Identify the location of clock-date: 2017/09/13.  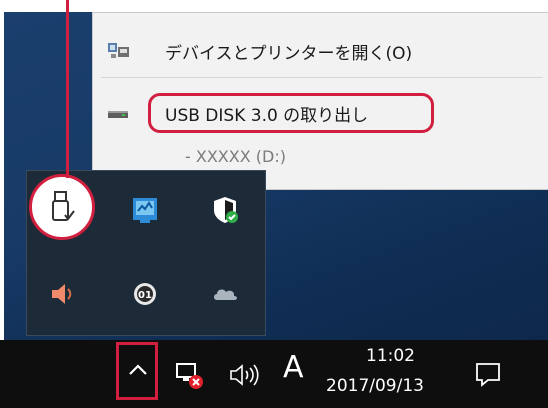
(375, 386).